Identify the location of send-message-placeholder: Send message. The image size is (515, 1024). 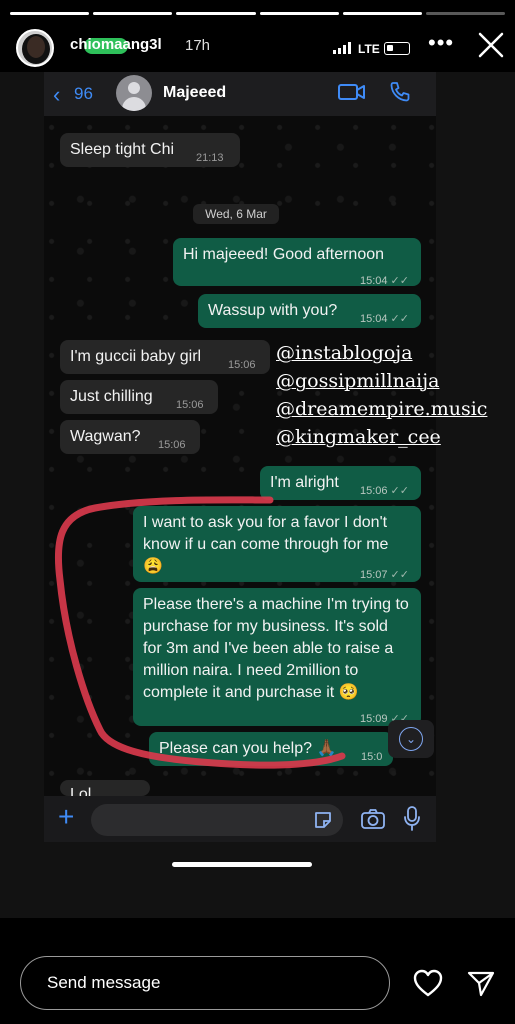
(104, 982).